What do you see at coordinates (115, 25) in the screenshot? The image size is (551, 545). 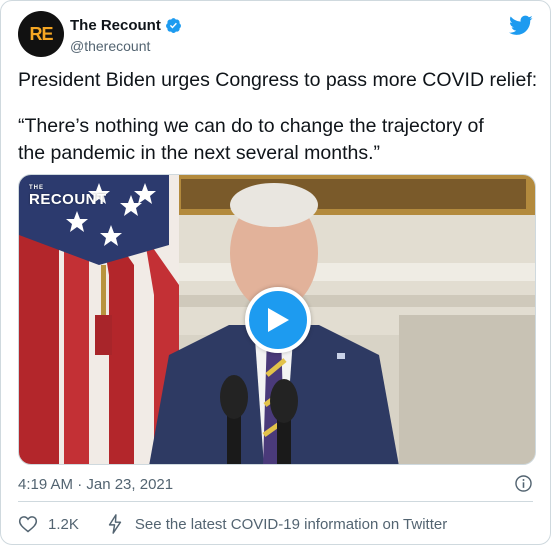 I see `display-name: The Recount` at bounding box center [115, 25].